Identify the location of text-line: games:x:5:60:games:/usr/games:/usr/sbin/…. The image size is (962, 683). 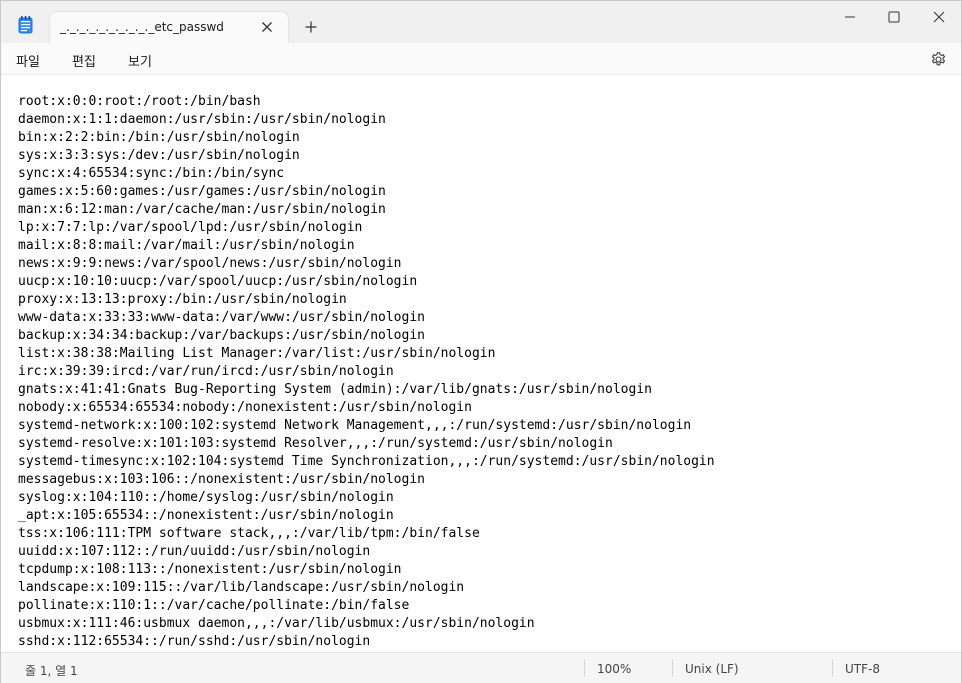
(366, 192).